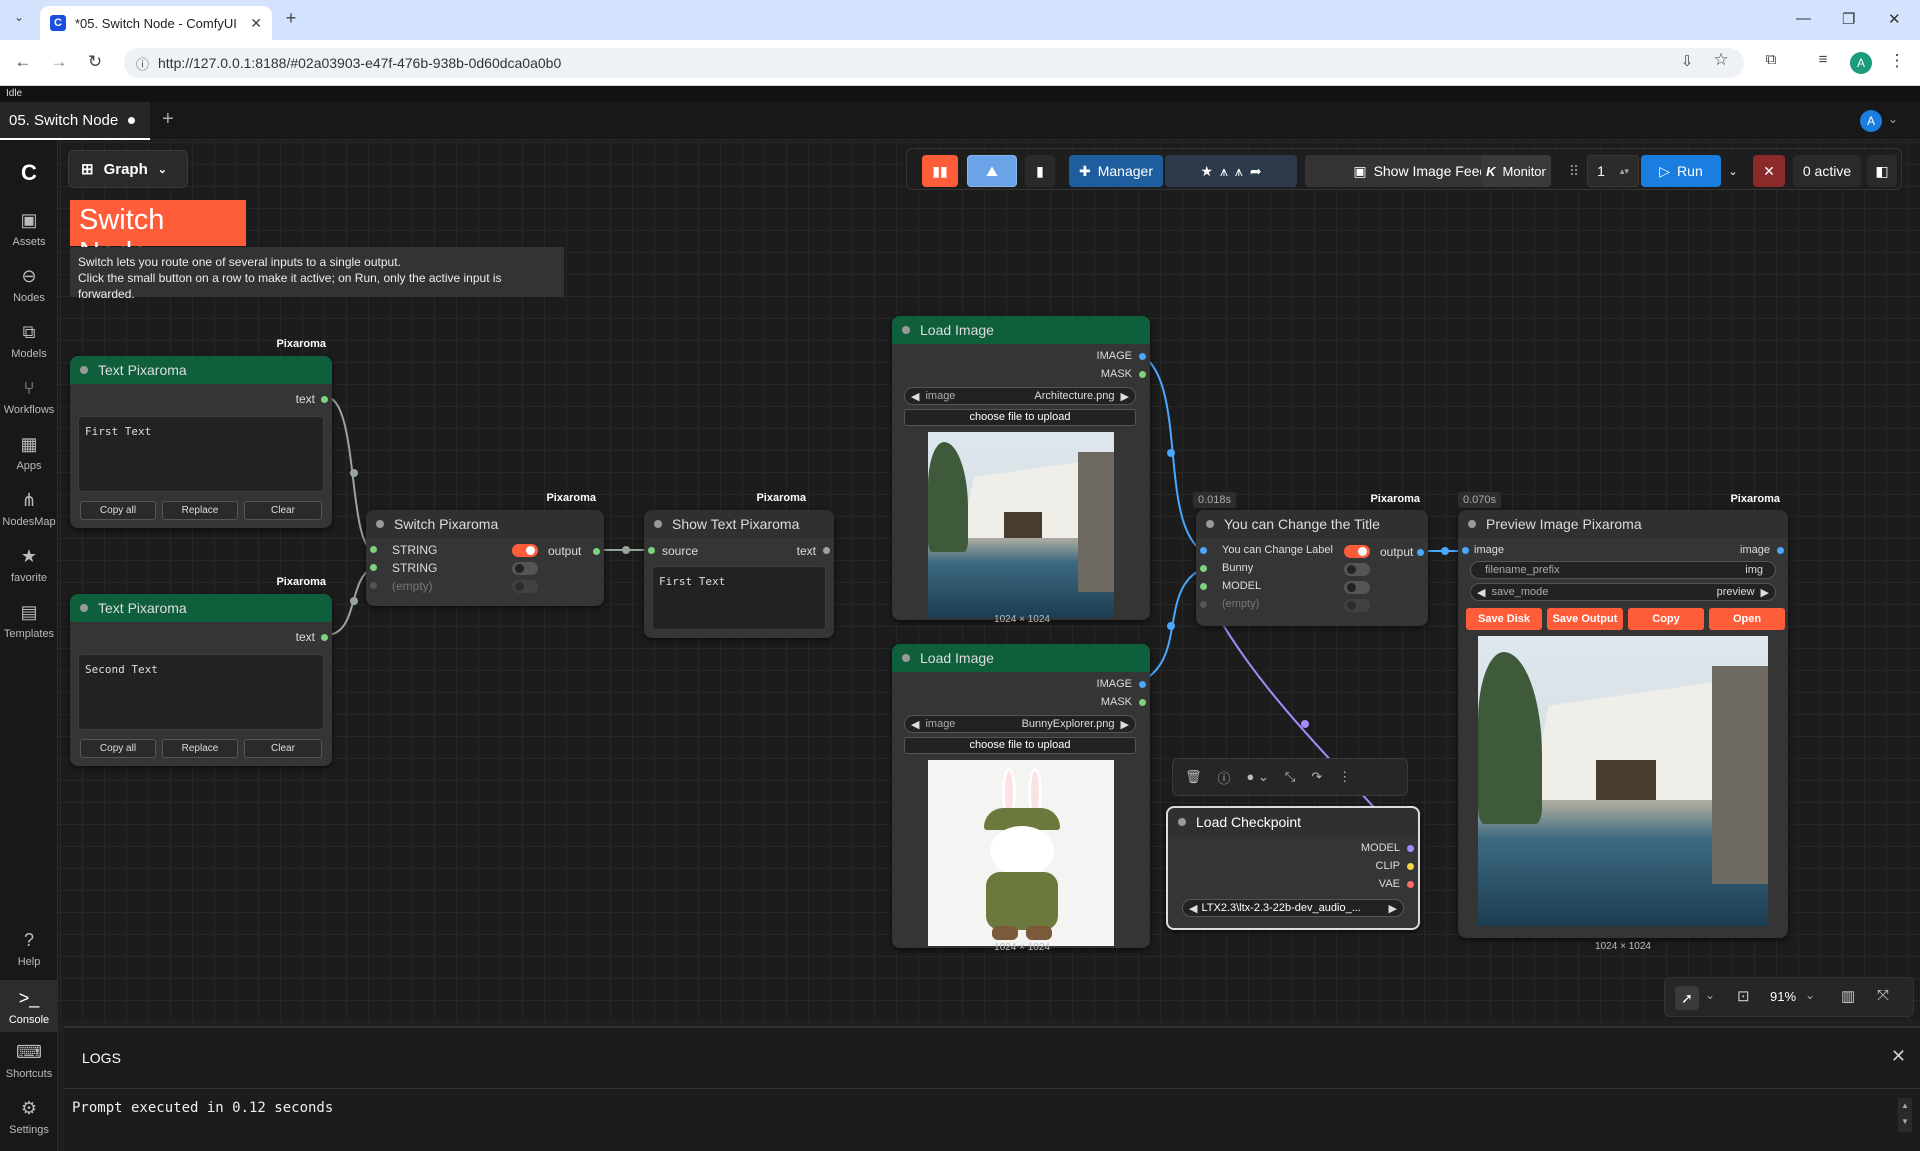  I want to click on checkpoint-select: ◀ LTX2.3\ltx-2.3-22b-dev_audio_... ▶, so click(1293, 908).